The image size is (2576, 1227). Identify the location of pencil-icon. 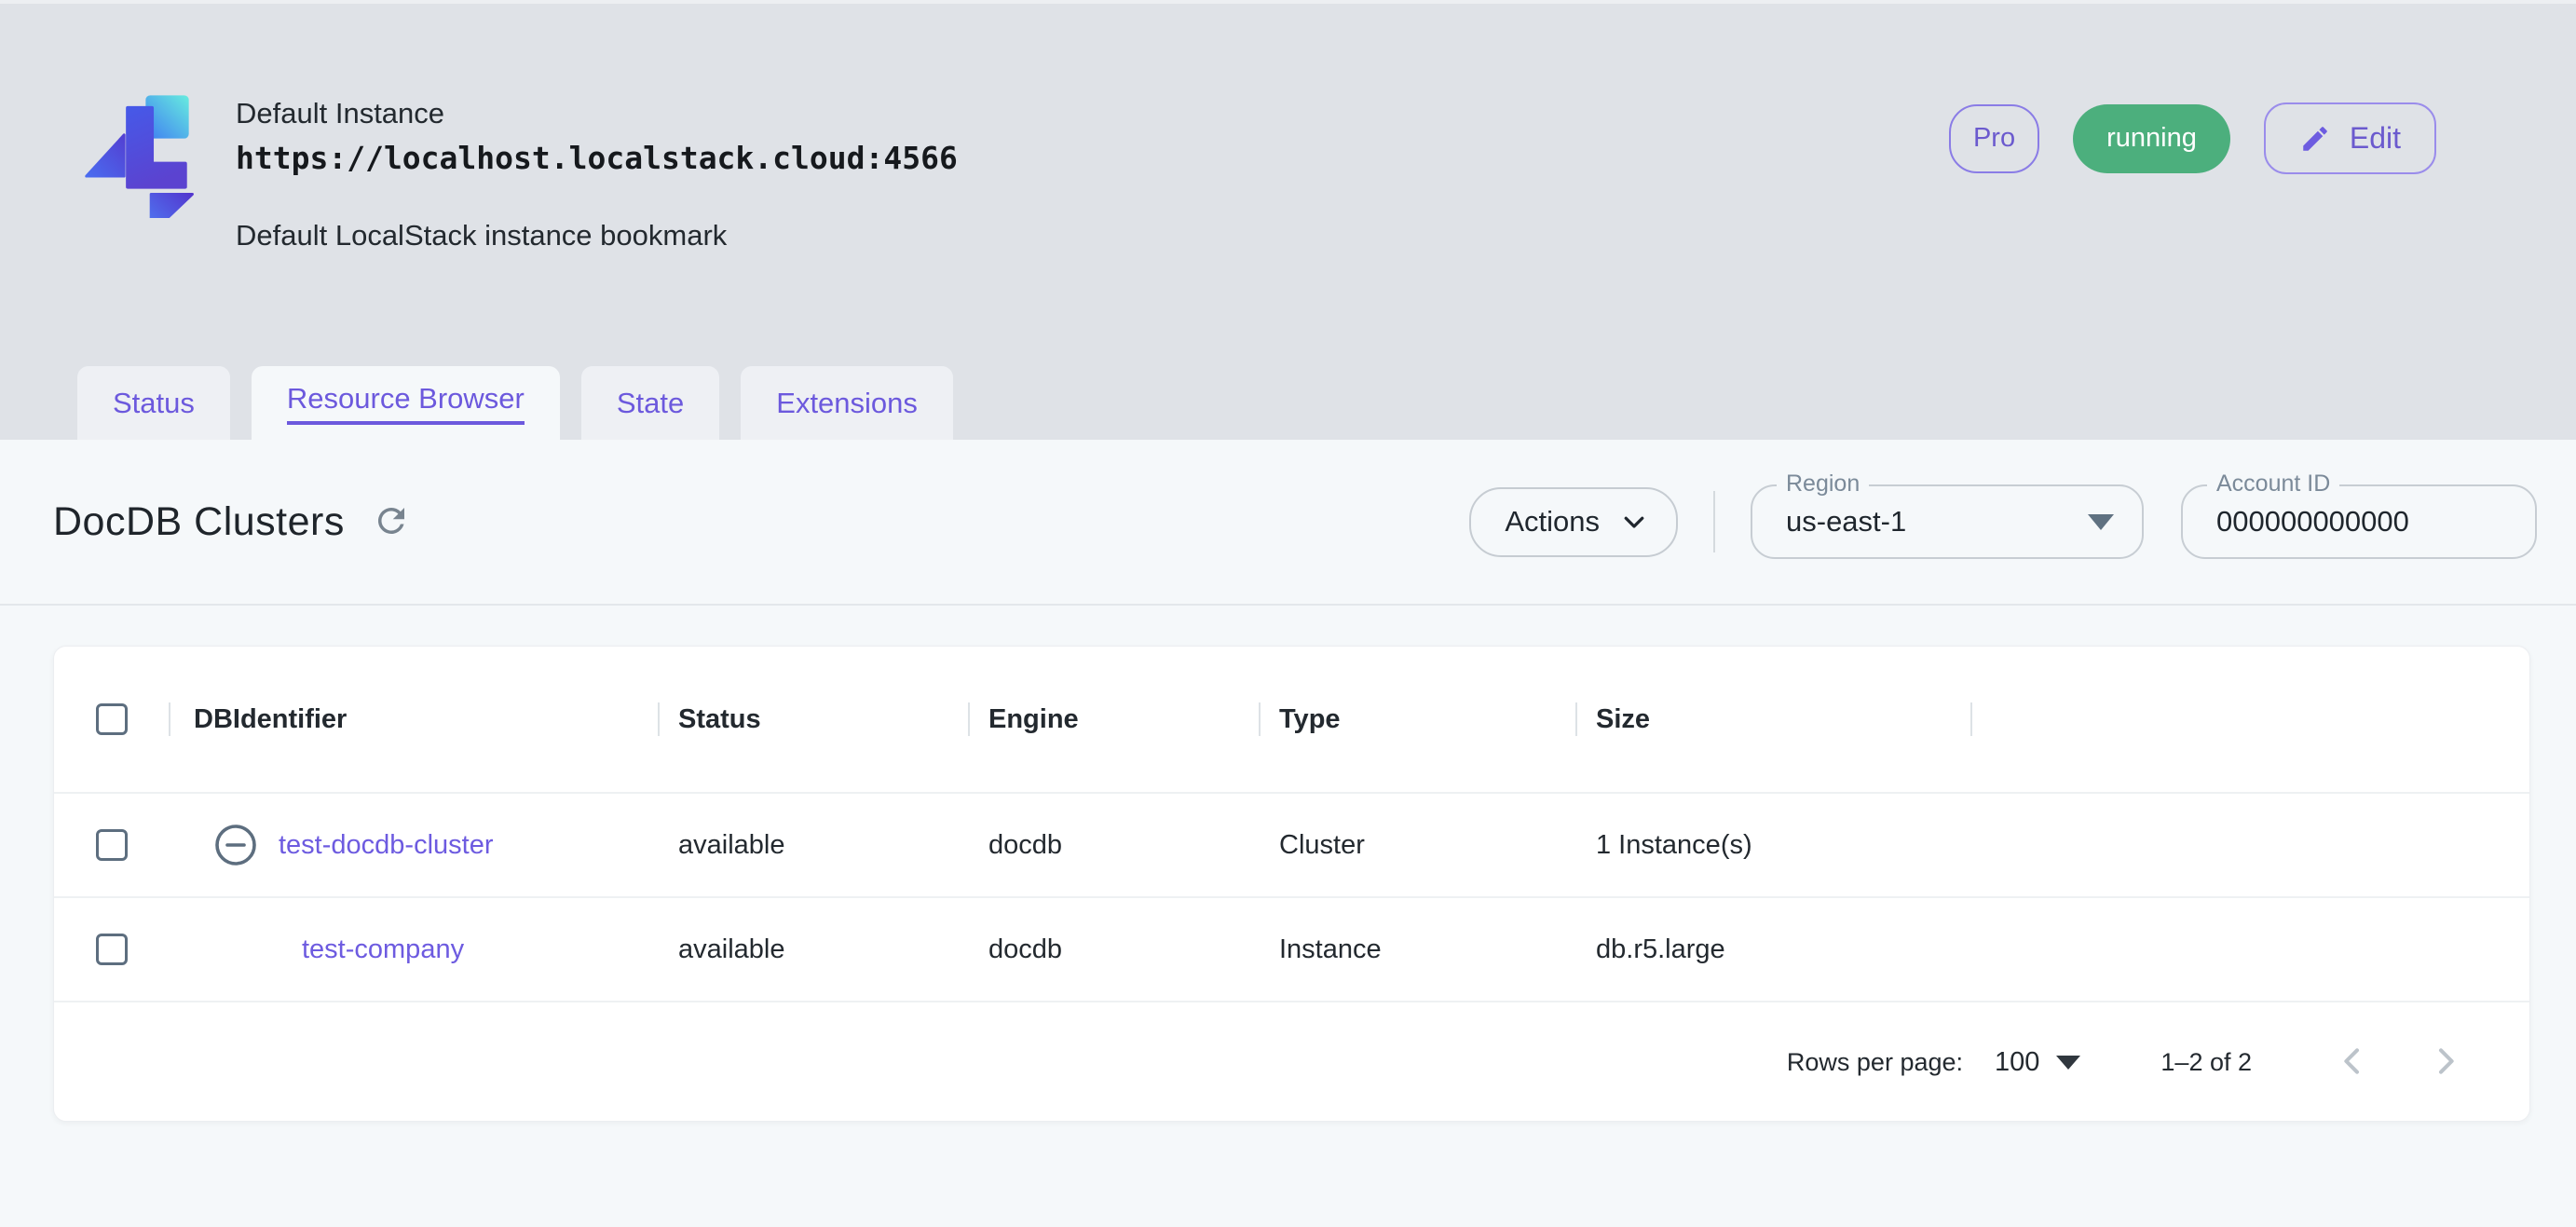
(2315, 138).